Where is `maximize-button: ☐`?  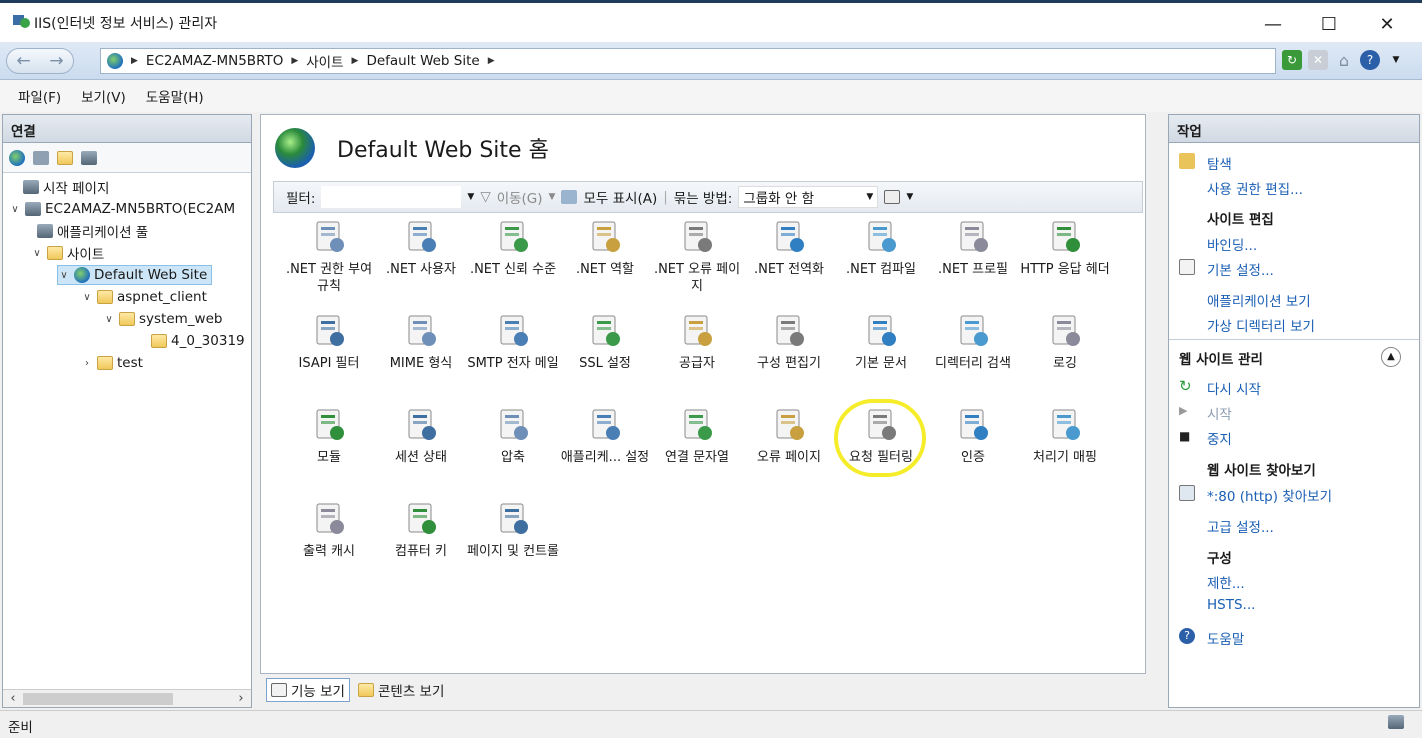 maximize-button: ☐ is located at coordinates (1329, 24).